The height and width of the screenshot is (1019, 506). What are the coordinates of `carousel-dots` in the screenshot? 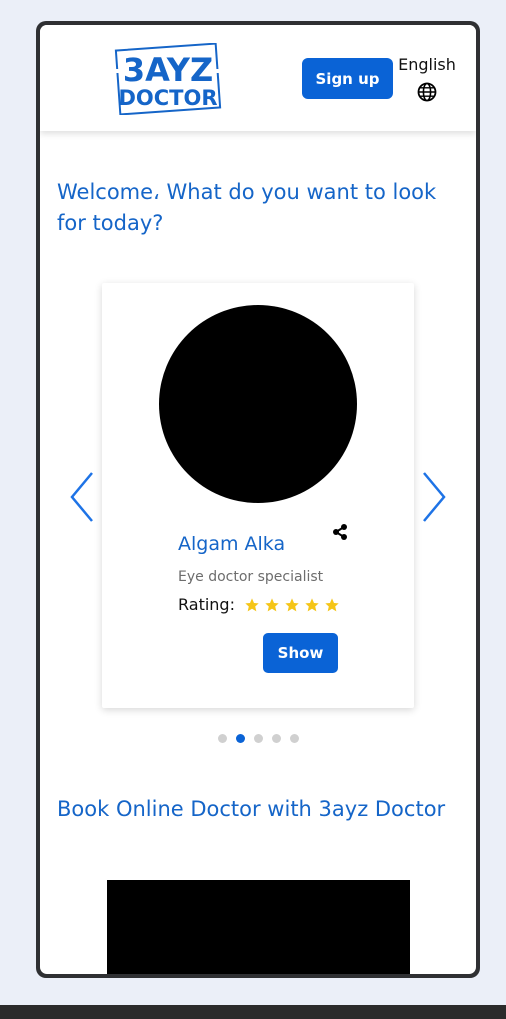 It's located at (263, 735).